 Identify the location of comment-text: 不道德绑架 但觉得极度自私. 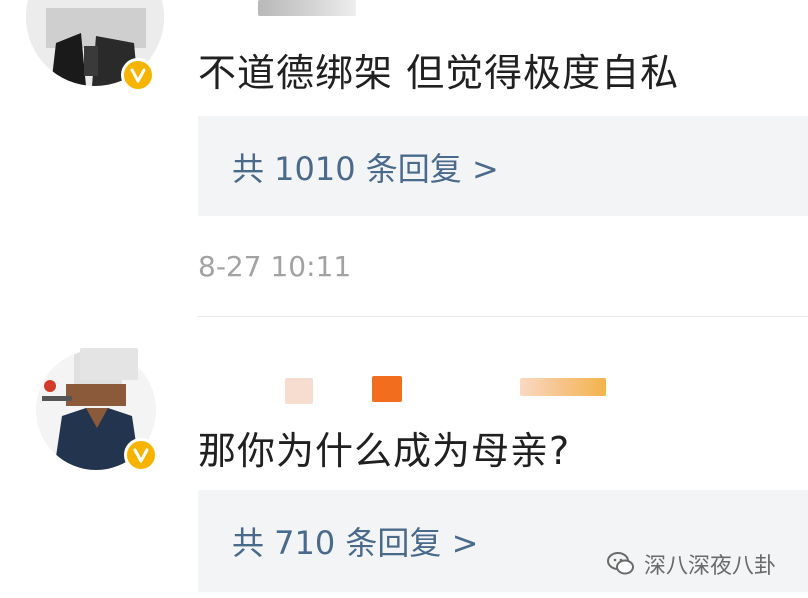
(439, 73).